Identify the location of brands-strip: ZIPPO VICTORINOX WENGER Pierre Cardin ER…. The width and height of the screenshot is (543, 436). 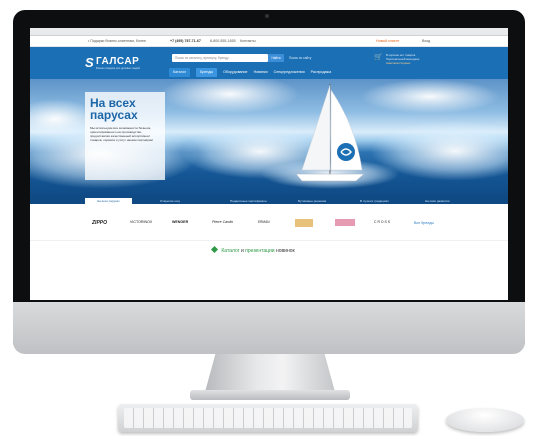
(269, 222).